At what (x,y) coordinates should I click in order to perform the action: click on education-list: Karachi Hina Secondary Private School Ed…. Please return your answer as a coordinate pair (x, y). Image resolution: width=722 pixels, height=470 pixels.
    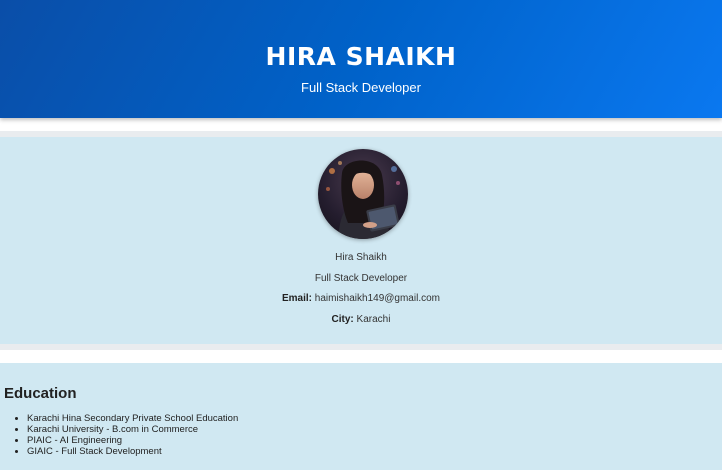
    Looking at the image, I should click on (119, 435).